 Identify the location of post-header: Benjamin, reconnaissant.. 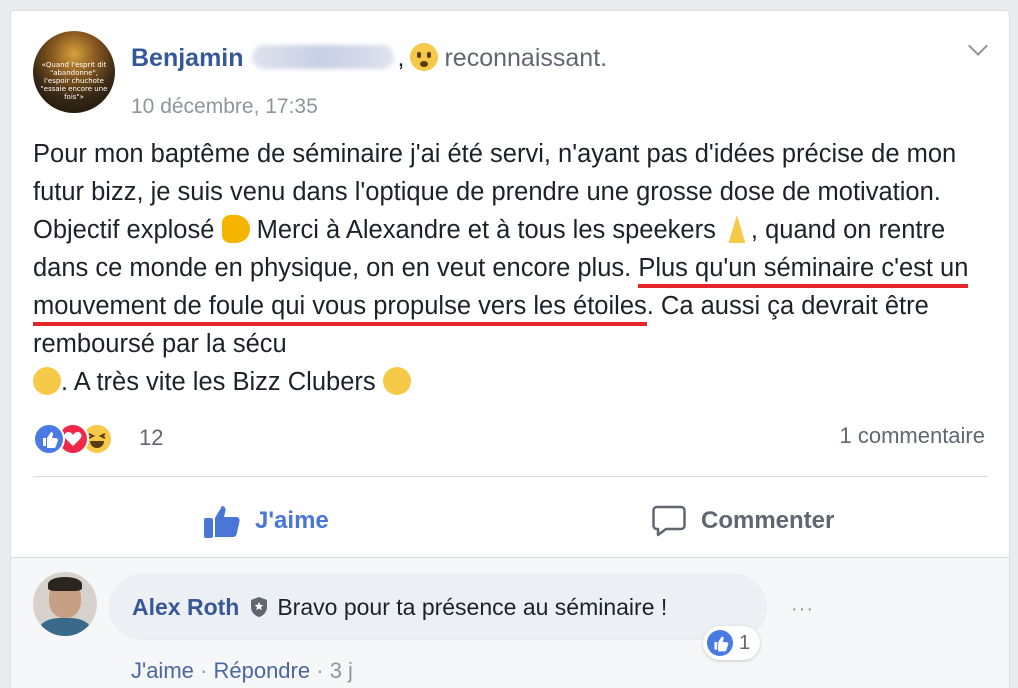
(369, 58).